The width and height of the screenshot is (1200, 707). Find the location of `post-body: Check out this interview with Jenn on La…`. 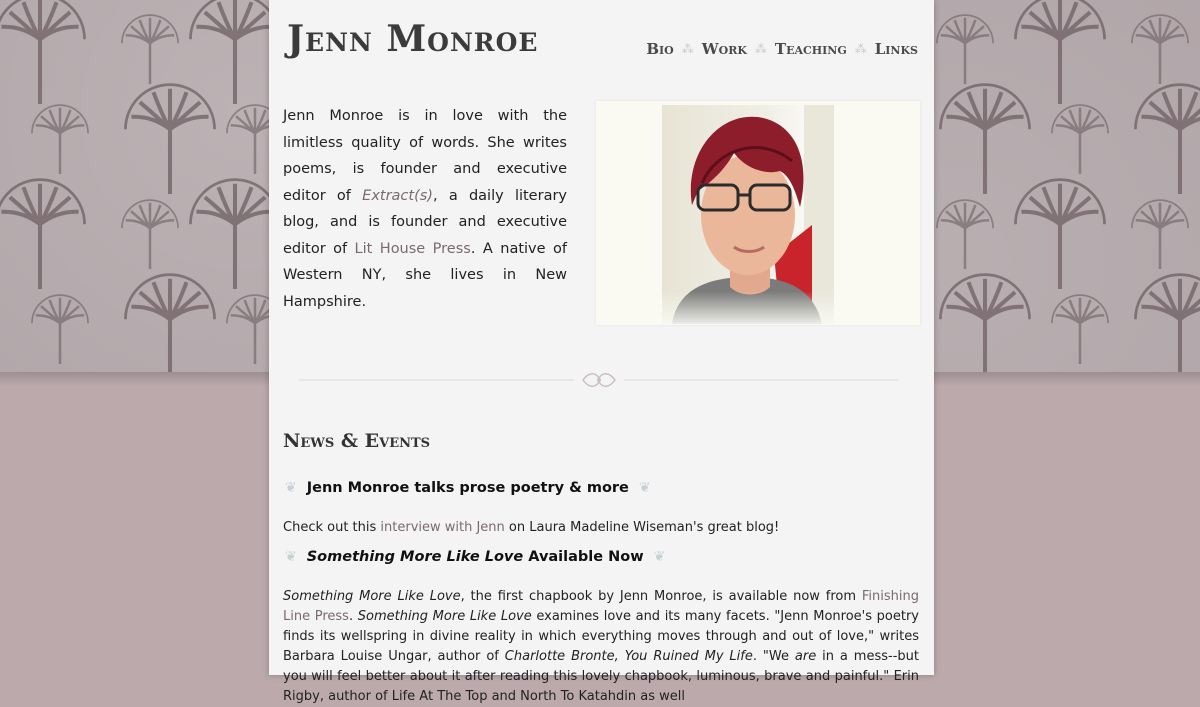

post-body: Check out this interview with Jenn on La… is located at coordinates (531, 527).